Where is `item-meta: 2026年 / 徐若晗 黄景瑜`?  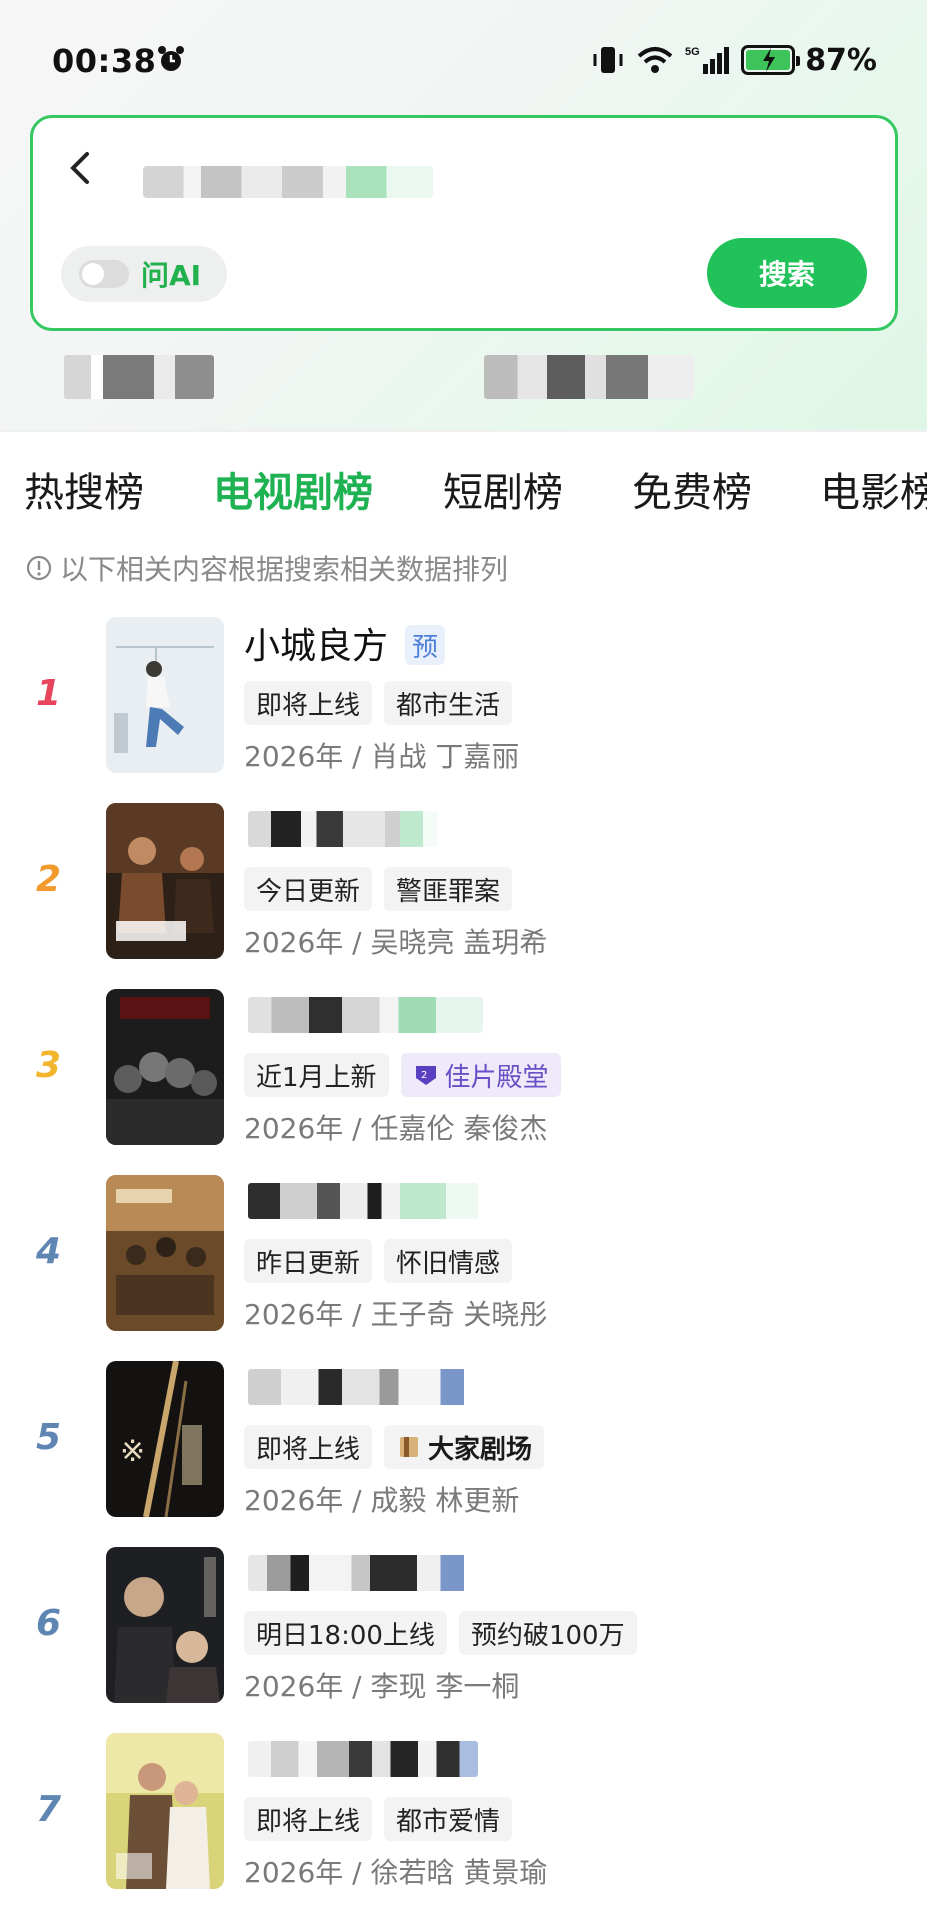
item-meta: 2026年 / 徐若晗 黄景瑜 is located at coordinates (396, 1872).